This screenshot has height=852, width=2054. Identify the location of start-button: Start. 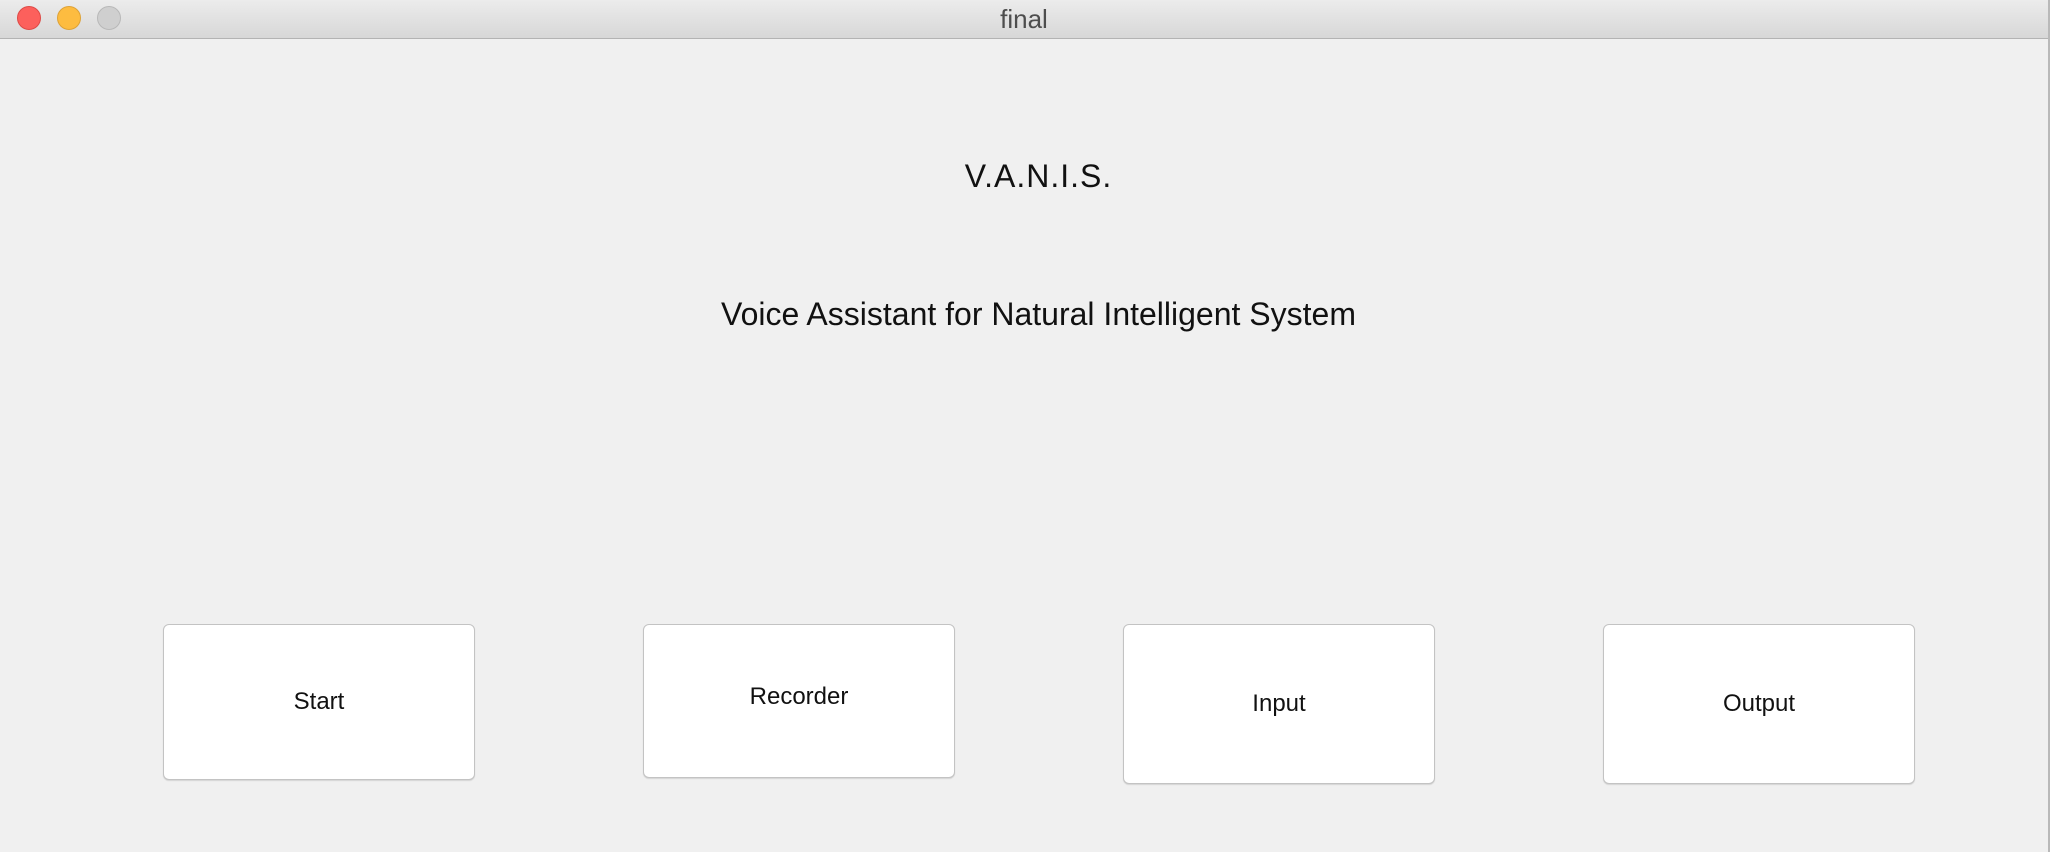
(319, 702).